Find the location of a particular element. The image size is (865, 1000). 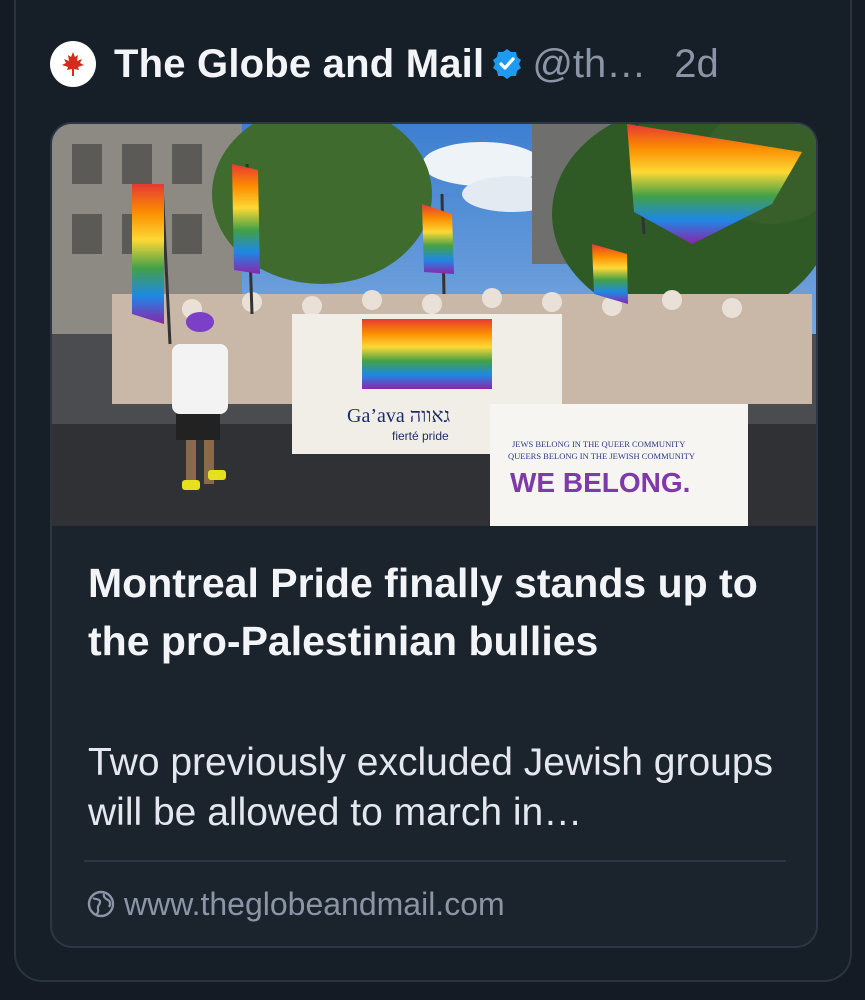

we-belong-banner is located at coordinates (619, 465).